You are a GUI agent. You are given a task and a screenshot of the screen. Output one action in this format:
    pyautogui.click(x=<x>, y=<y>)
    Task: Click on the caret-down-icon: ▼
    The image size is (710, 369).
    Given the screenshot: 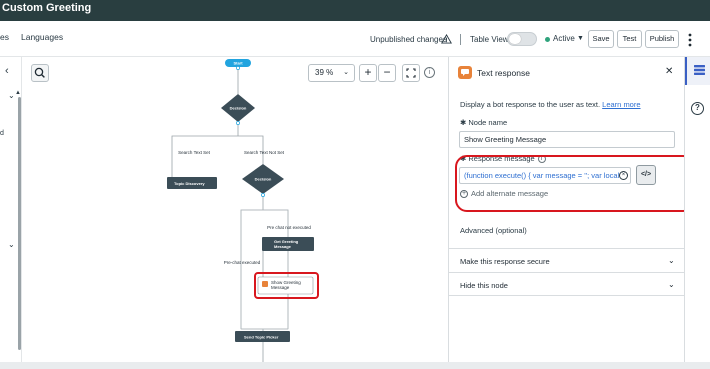 What is the action you would take?
    pyautogui.click(x=580, y=38)
    